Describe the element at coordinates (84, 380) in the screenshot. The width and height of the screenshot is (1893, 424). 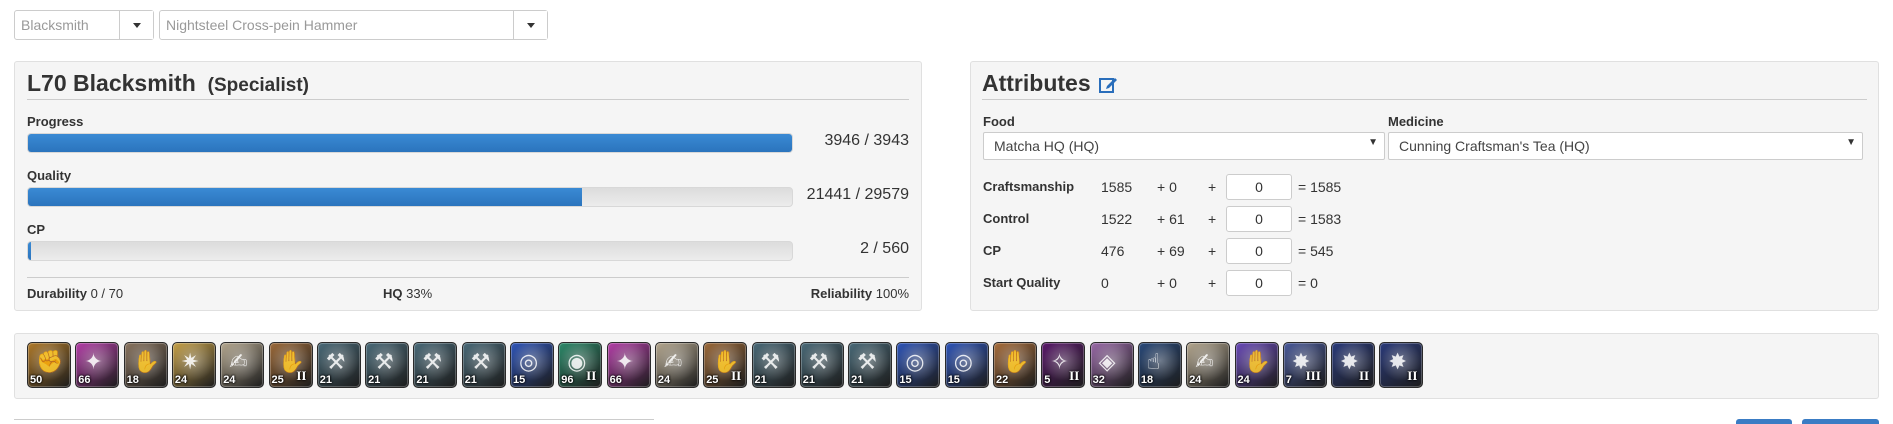
I see `action-level: 66` at that location.